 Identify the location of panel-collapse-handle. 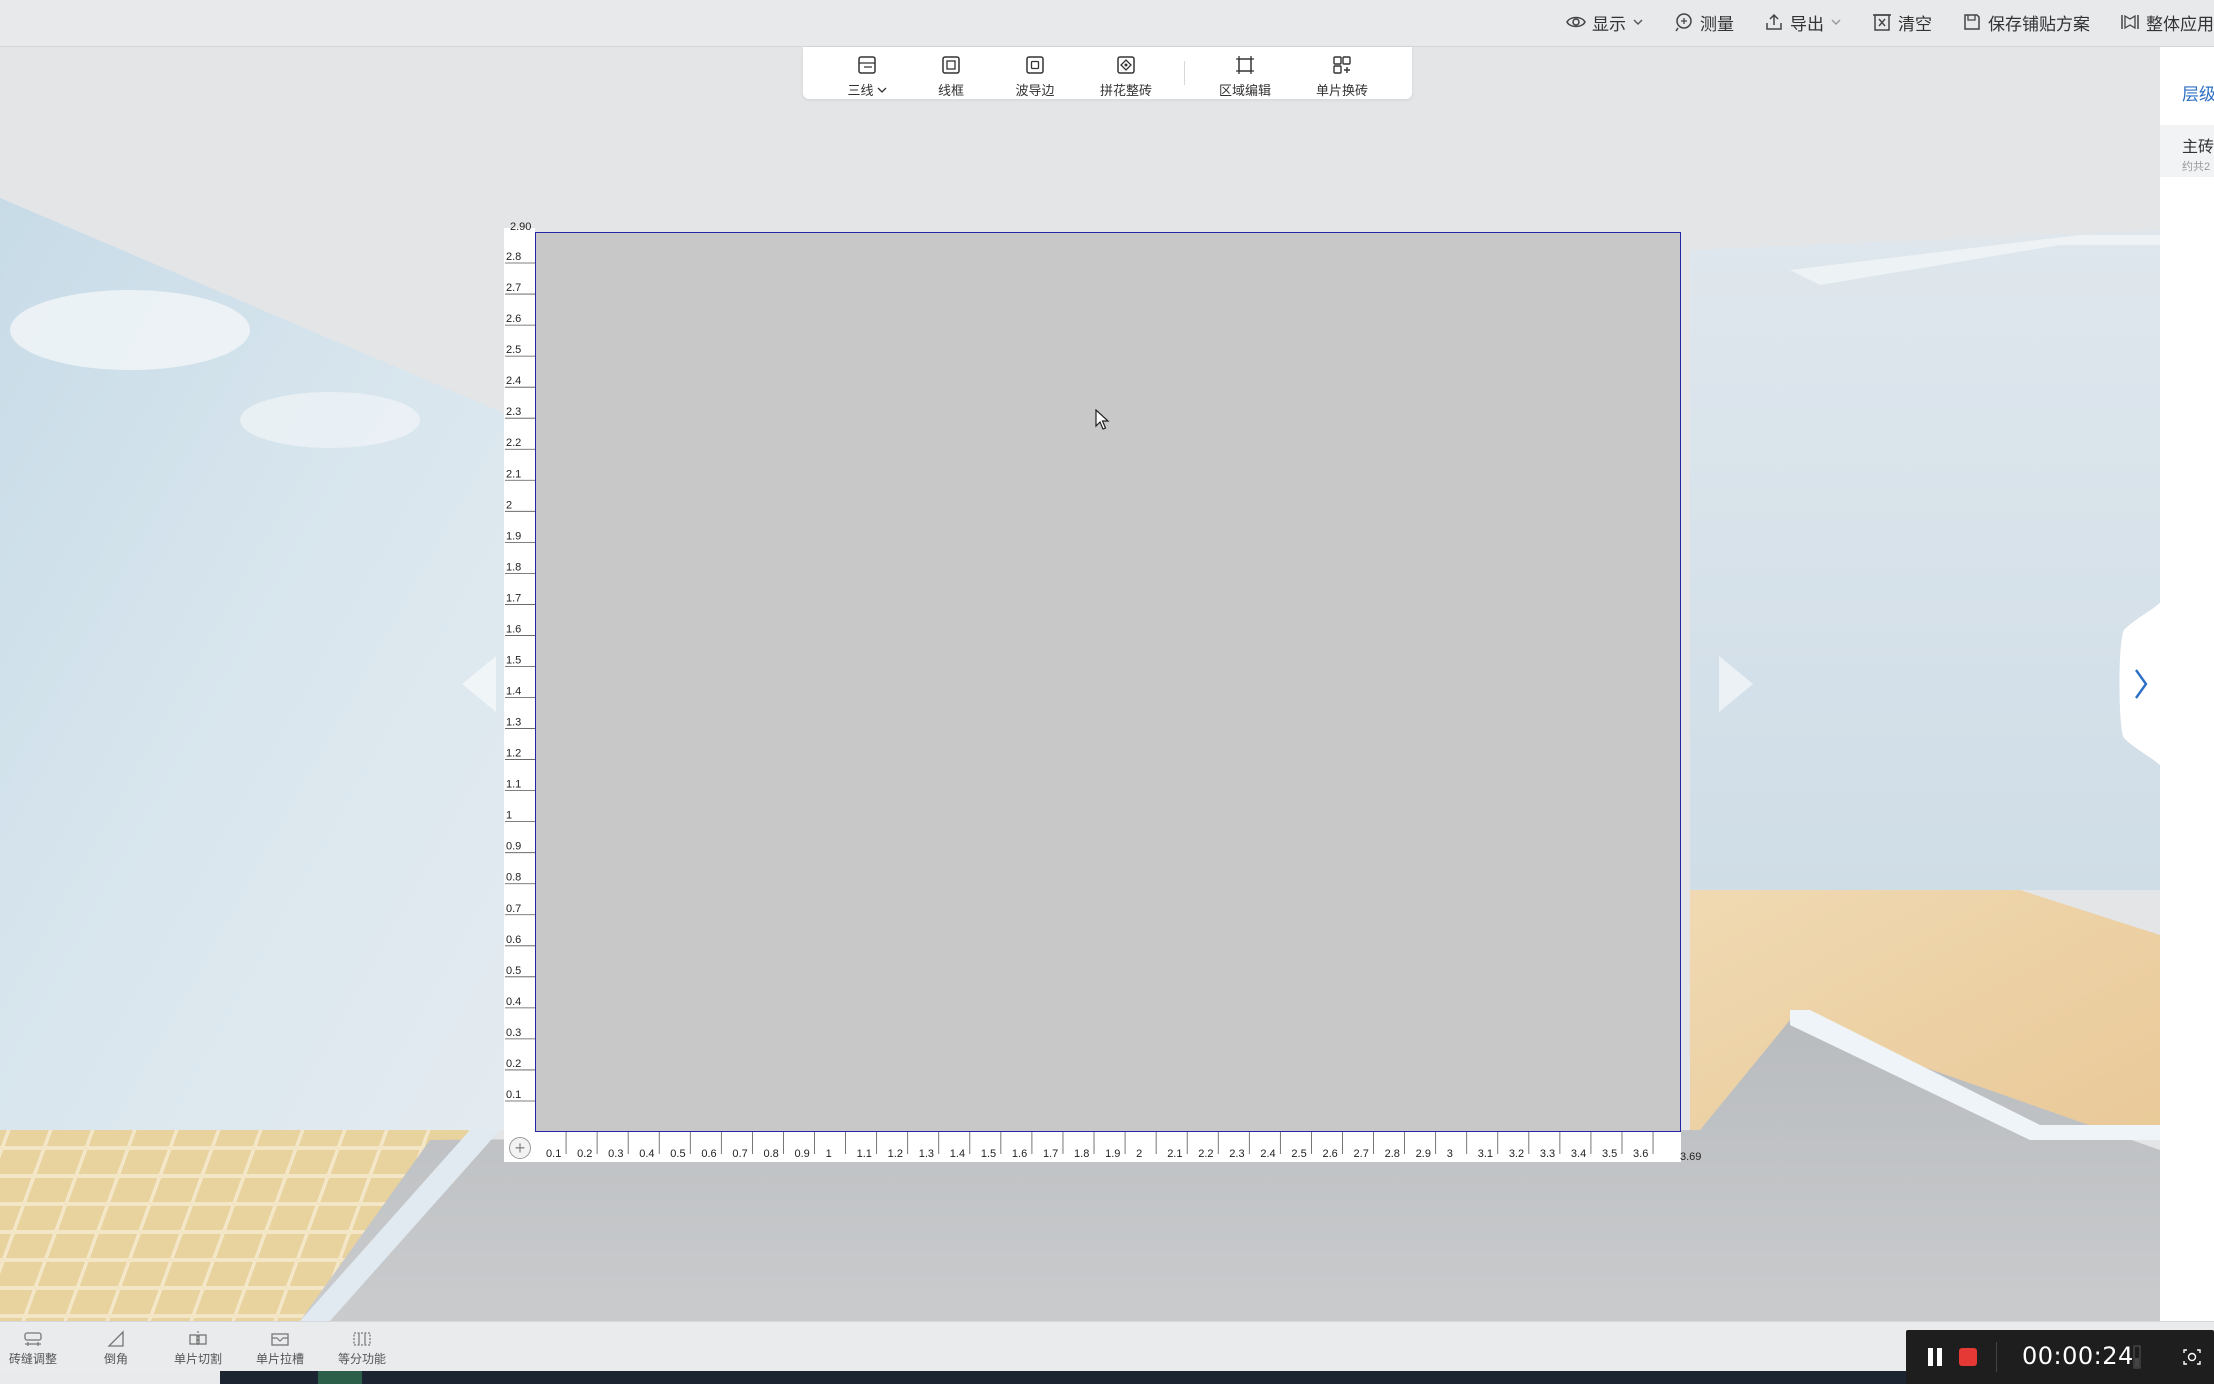
(2141, 684).